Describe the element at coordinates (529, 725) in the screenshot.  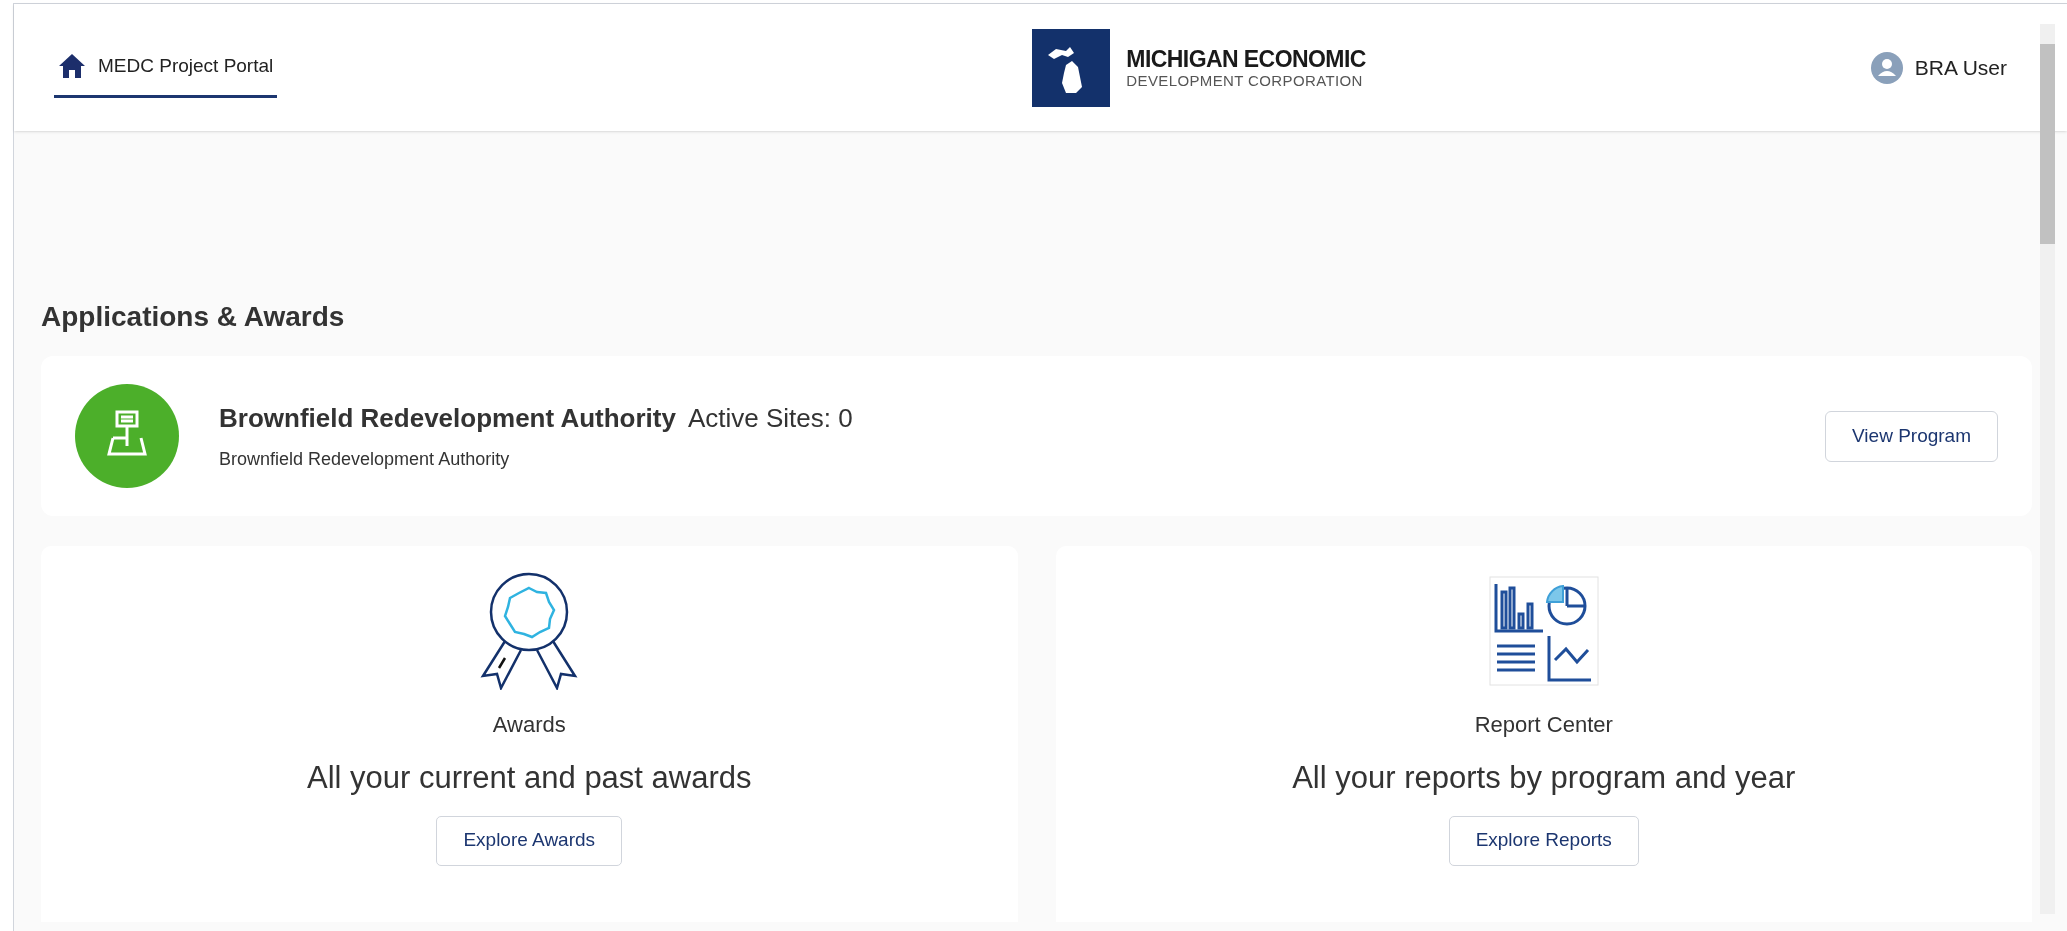
I see `tile-title: Awards` at that location.